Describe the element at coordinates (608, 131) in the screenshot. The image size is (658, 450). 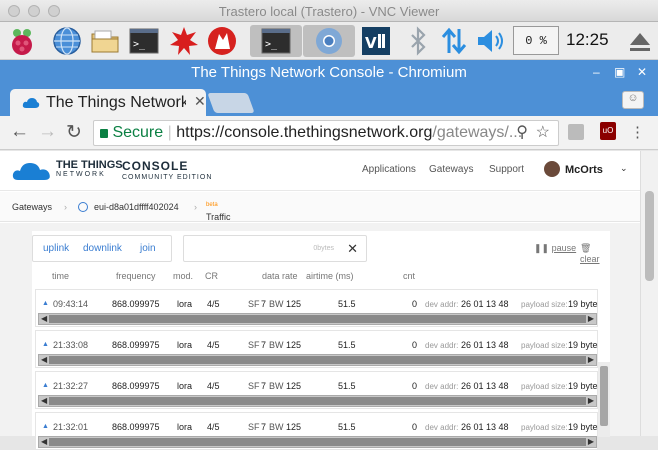
I see `ublock-icon: uO` at that location.